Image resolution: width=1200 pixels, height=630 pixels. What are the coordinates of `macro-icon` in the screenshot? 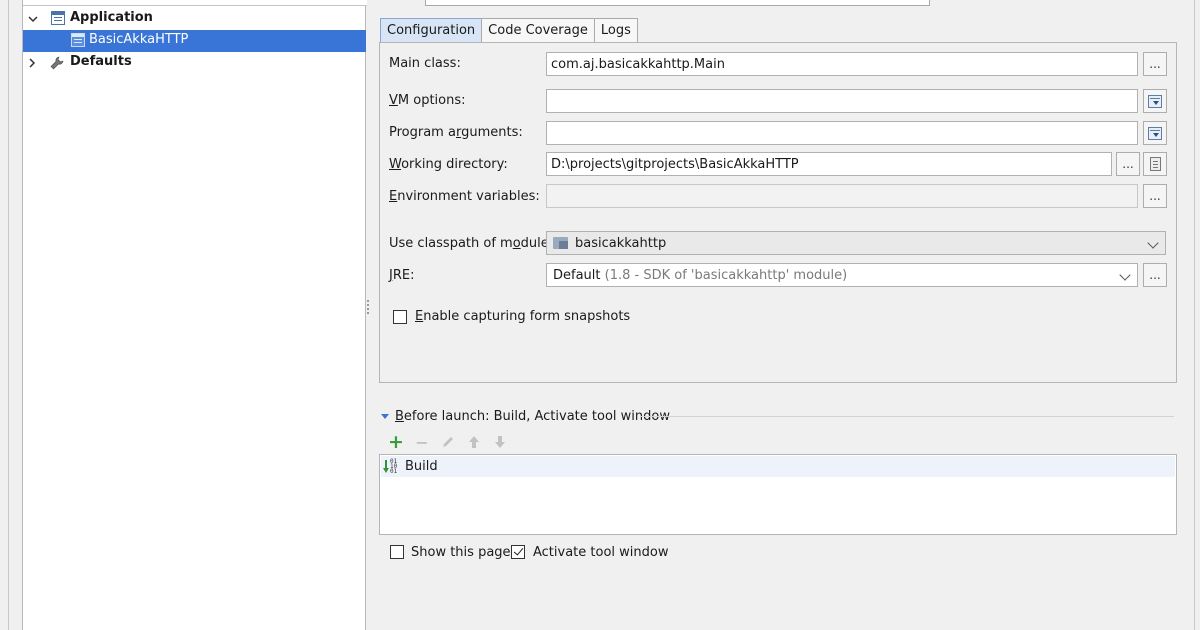 It's located at (1155, 164).